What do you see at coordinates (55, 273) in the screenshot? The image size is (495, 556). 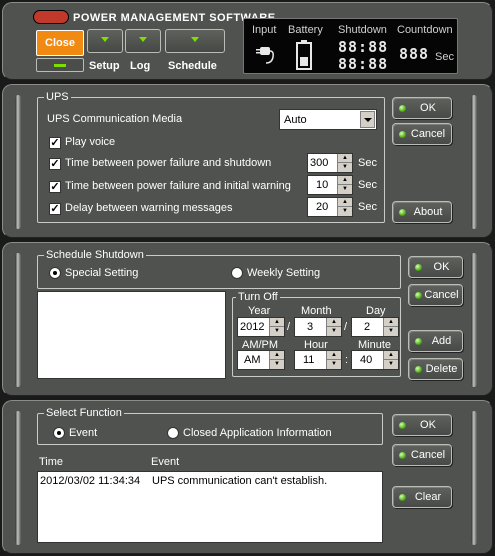 I see `special-setting-radio` at bounding box center [55, 273].